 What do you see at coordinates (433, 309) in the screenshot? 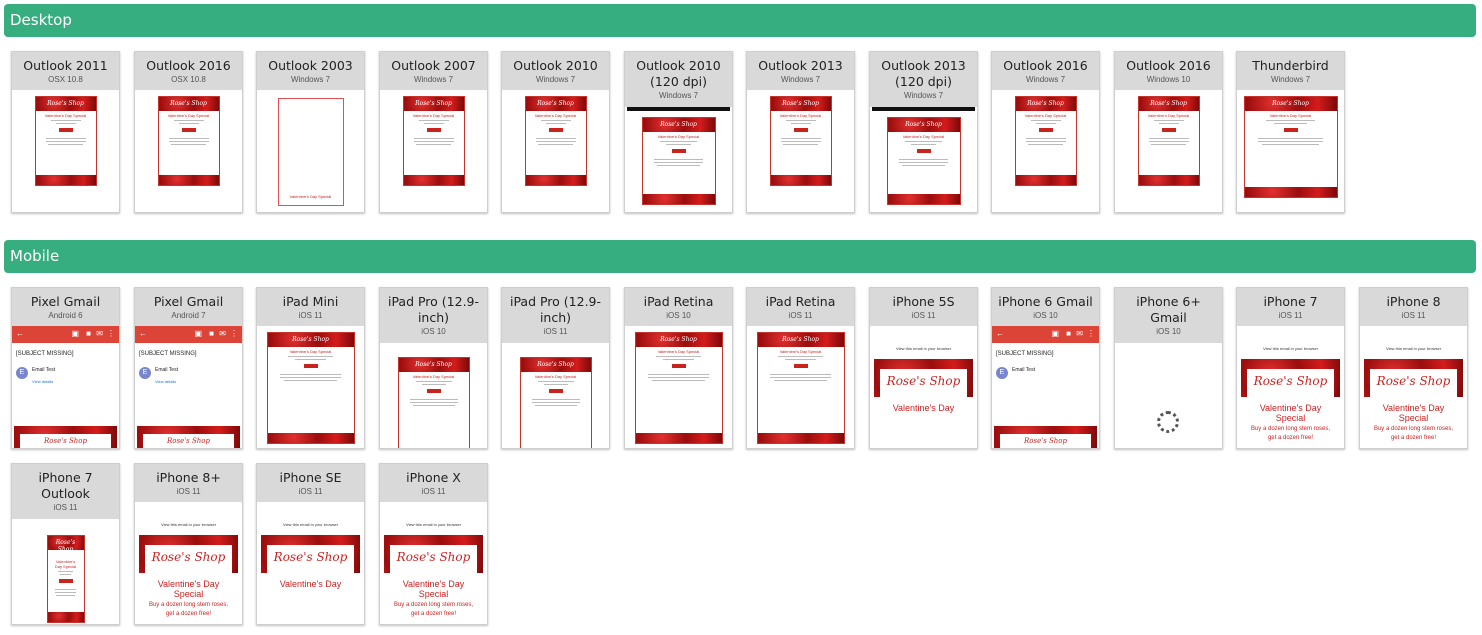
I see `card-title: iPad Pro (12.9-inch)` at bounding box center [433, 309].